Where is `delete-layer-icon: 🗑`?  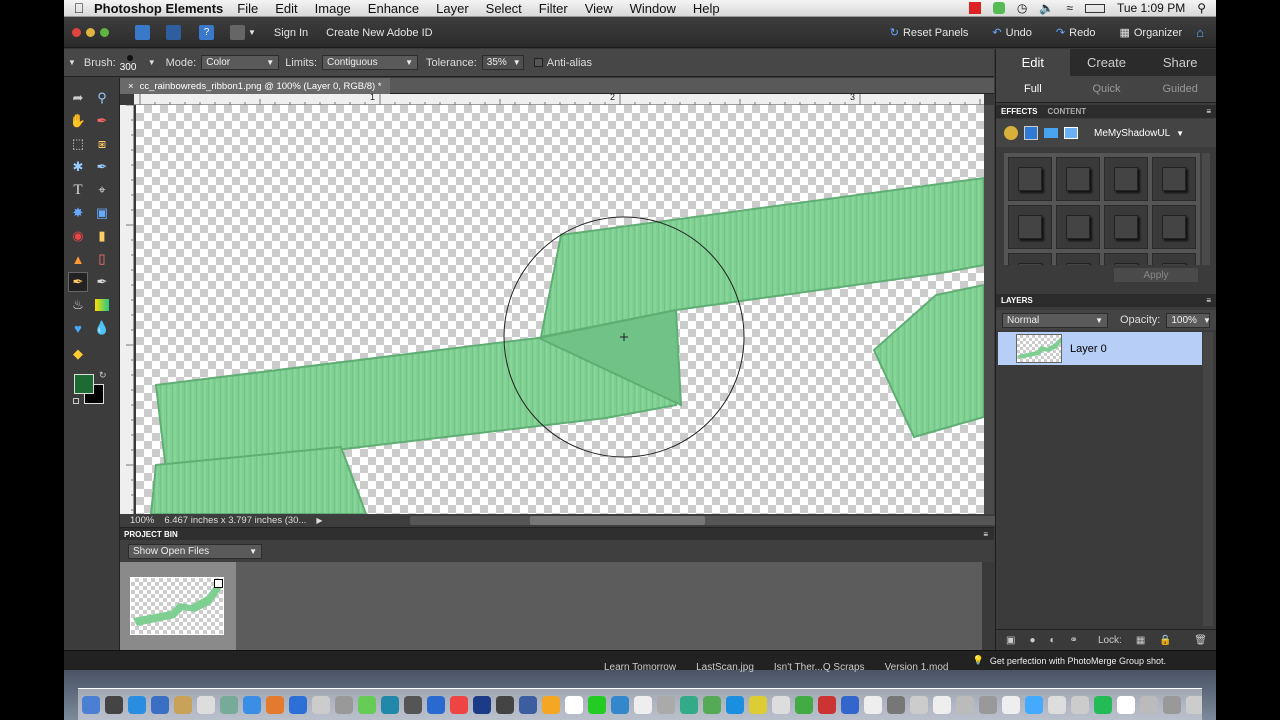
delete-layer-icon: 🗑 is located at coordinates (1200, 640).